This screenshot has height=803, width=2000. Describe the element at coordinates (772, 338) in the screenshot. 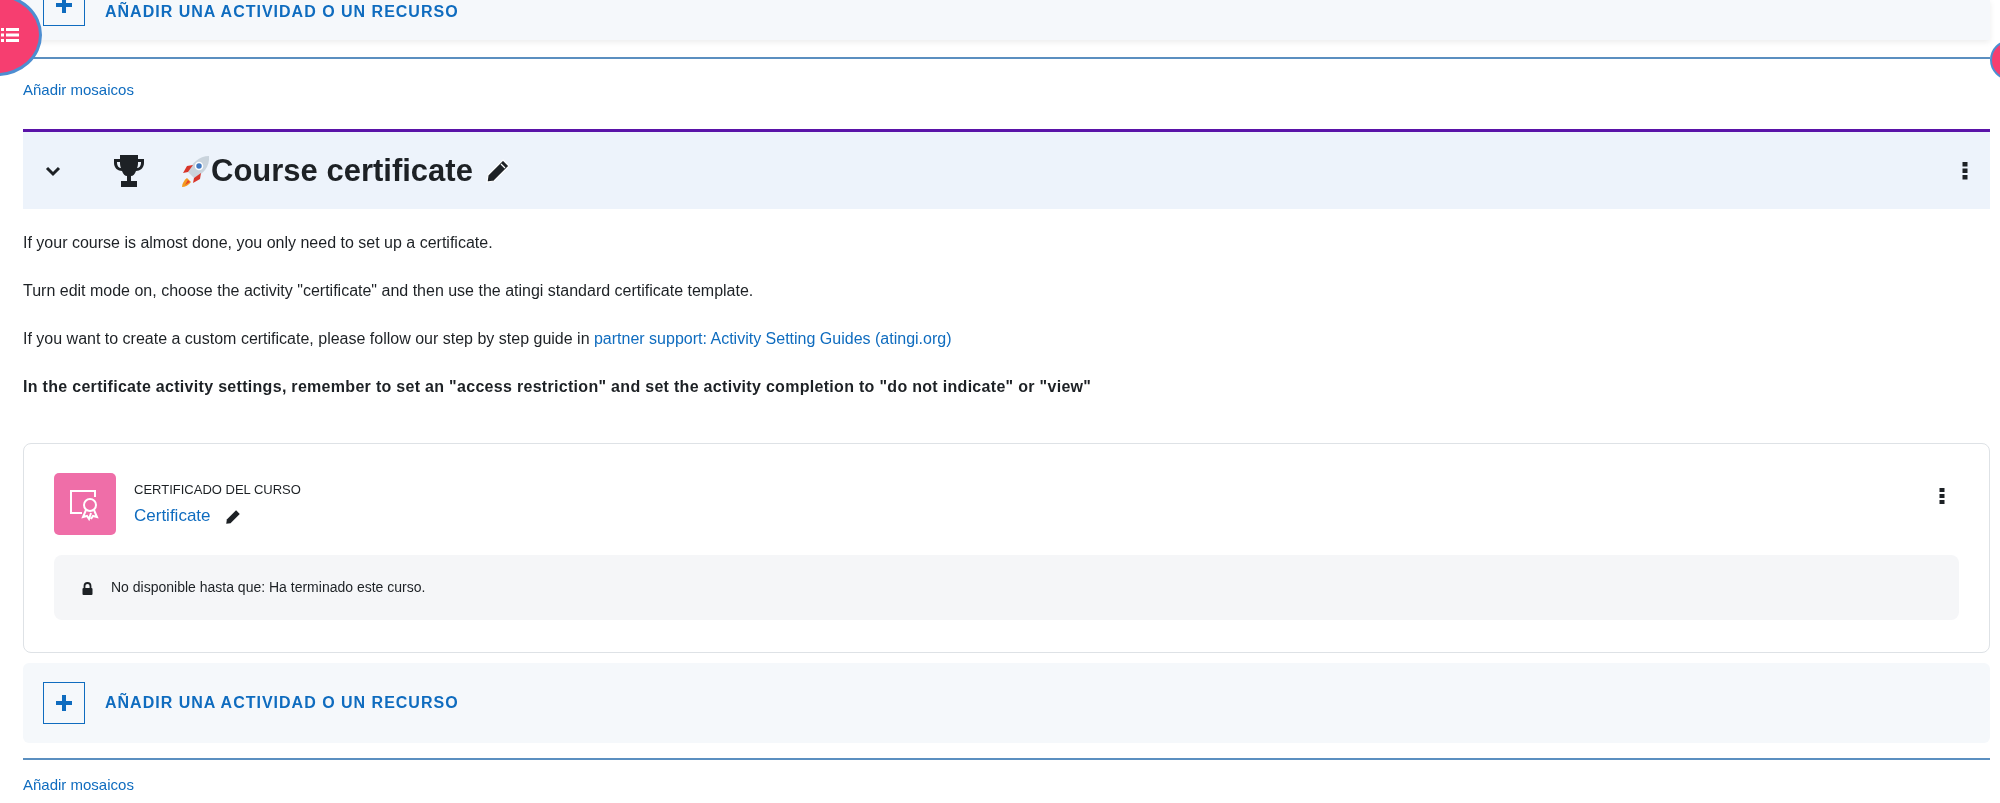

I see `guide-link: partner support: Activity Setting Guides (atingi.org)` at that location.